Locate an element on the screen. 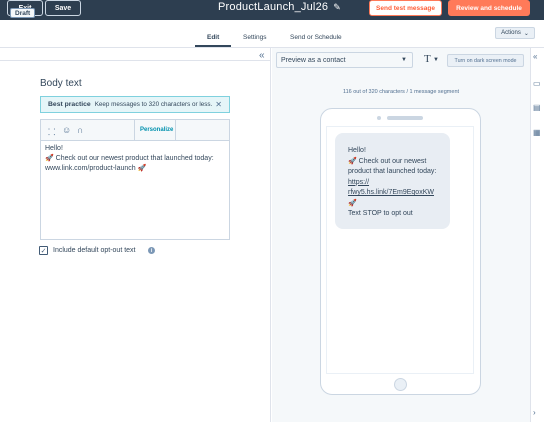 This screenshot has width=544, height=422. divider is located at coordinates (135, 60).